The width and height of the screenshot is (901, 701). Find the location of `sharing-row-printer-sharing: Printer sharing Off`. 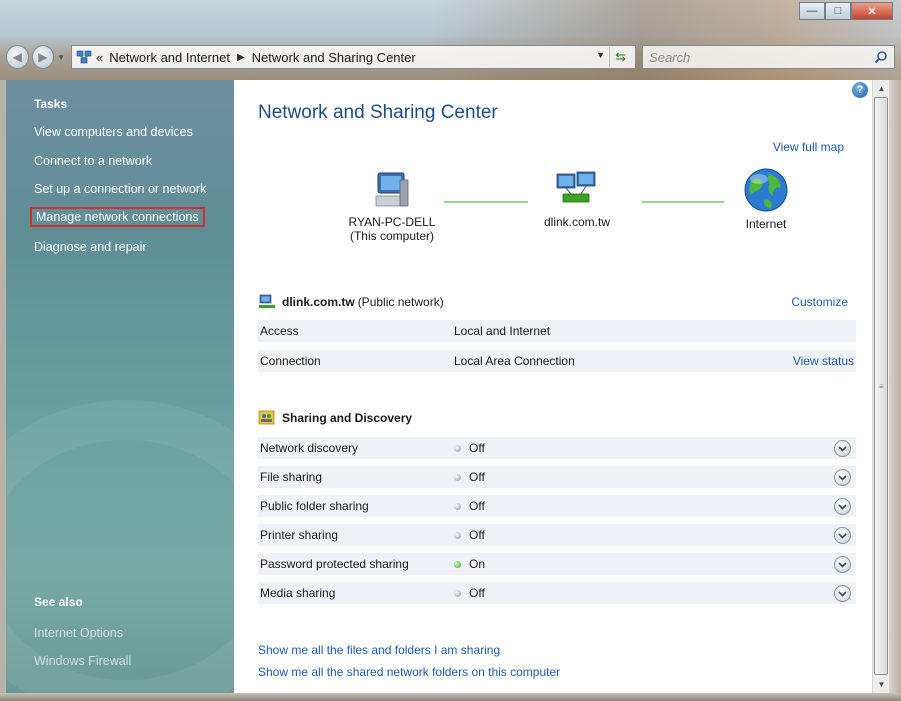

sharing-row-printer-sharing: Printer sharing Off is located at coordinates (557, 535).